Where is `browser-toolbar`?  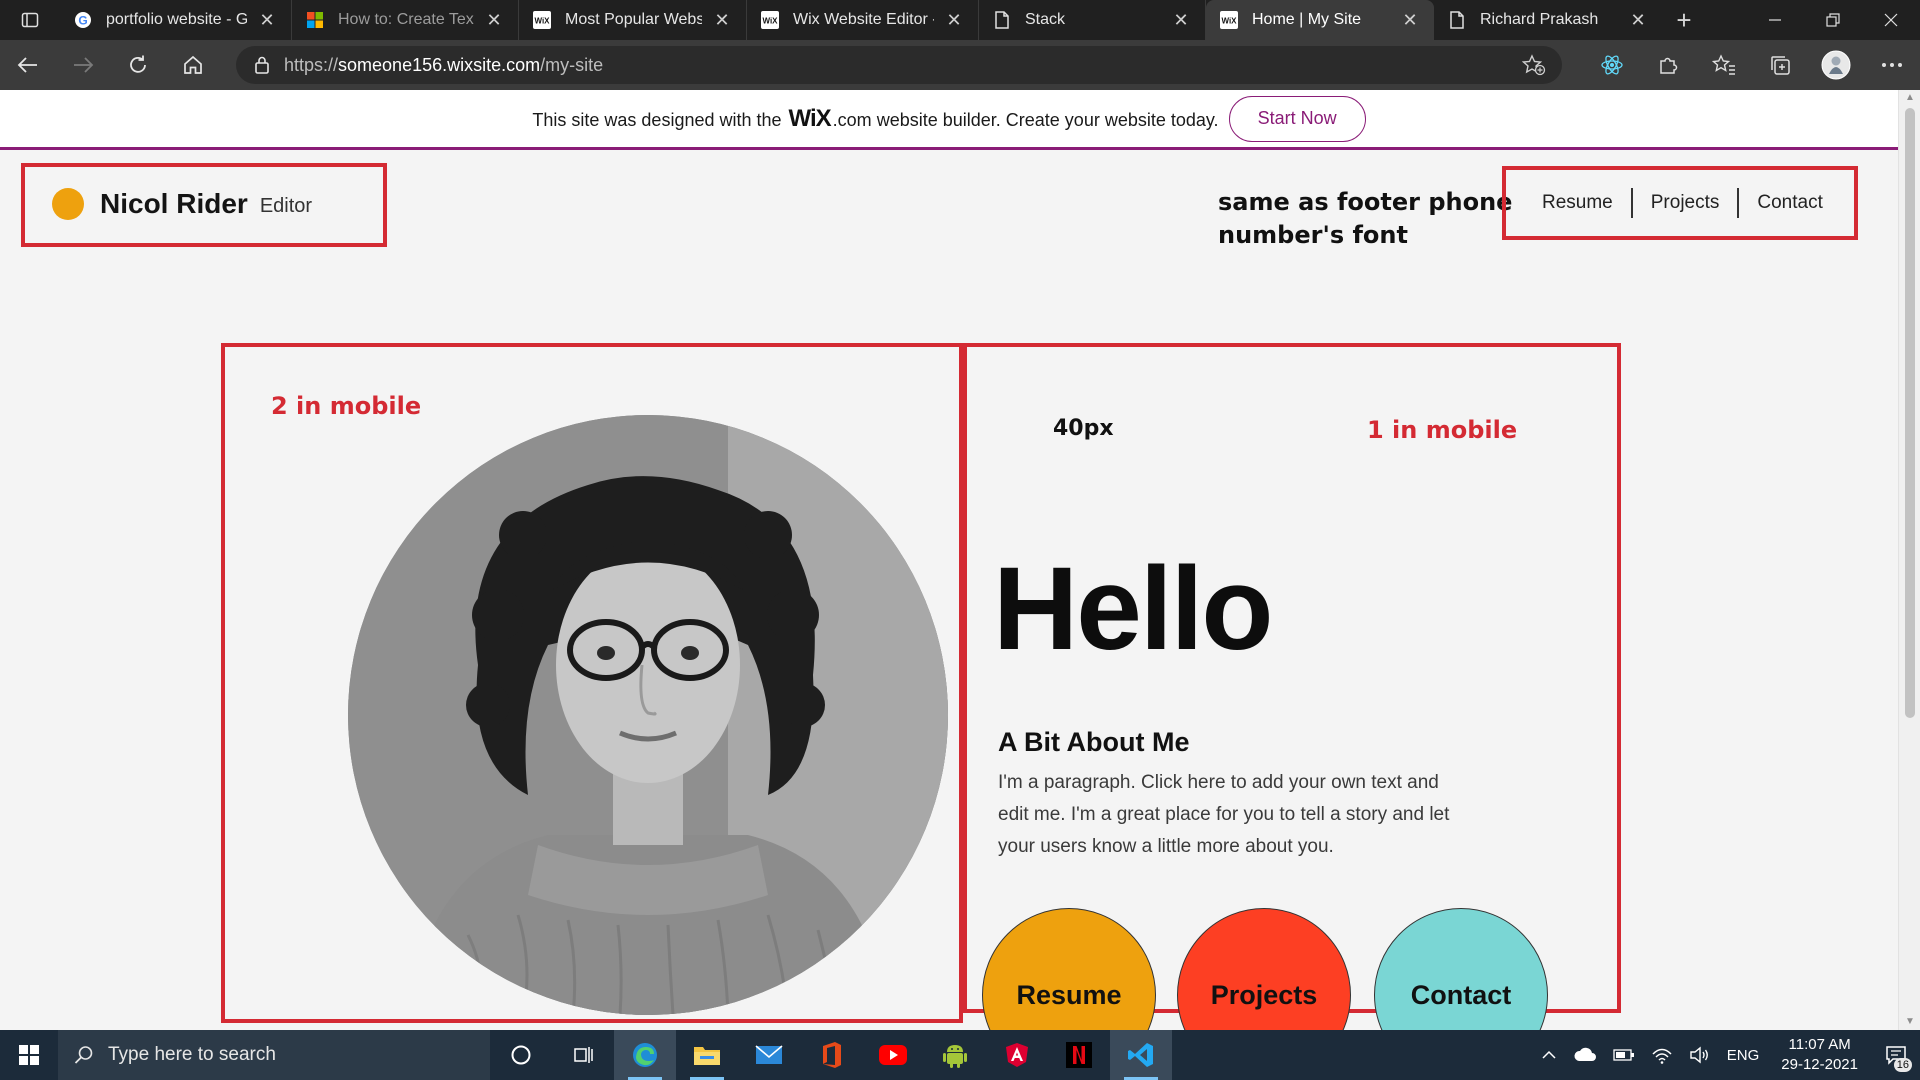 browser-toolbar is located at coordinates (1752, 65).